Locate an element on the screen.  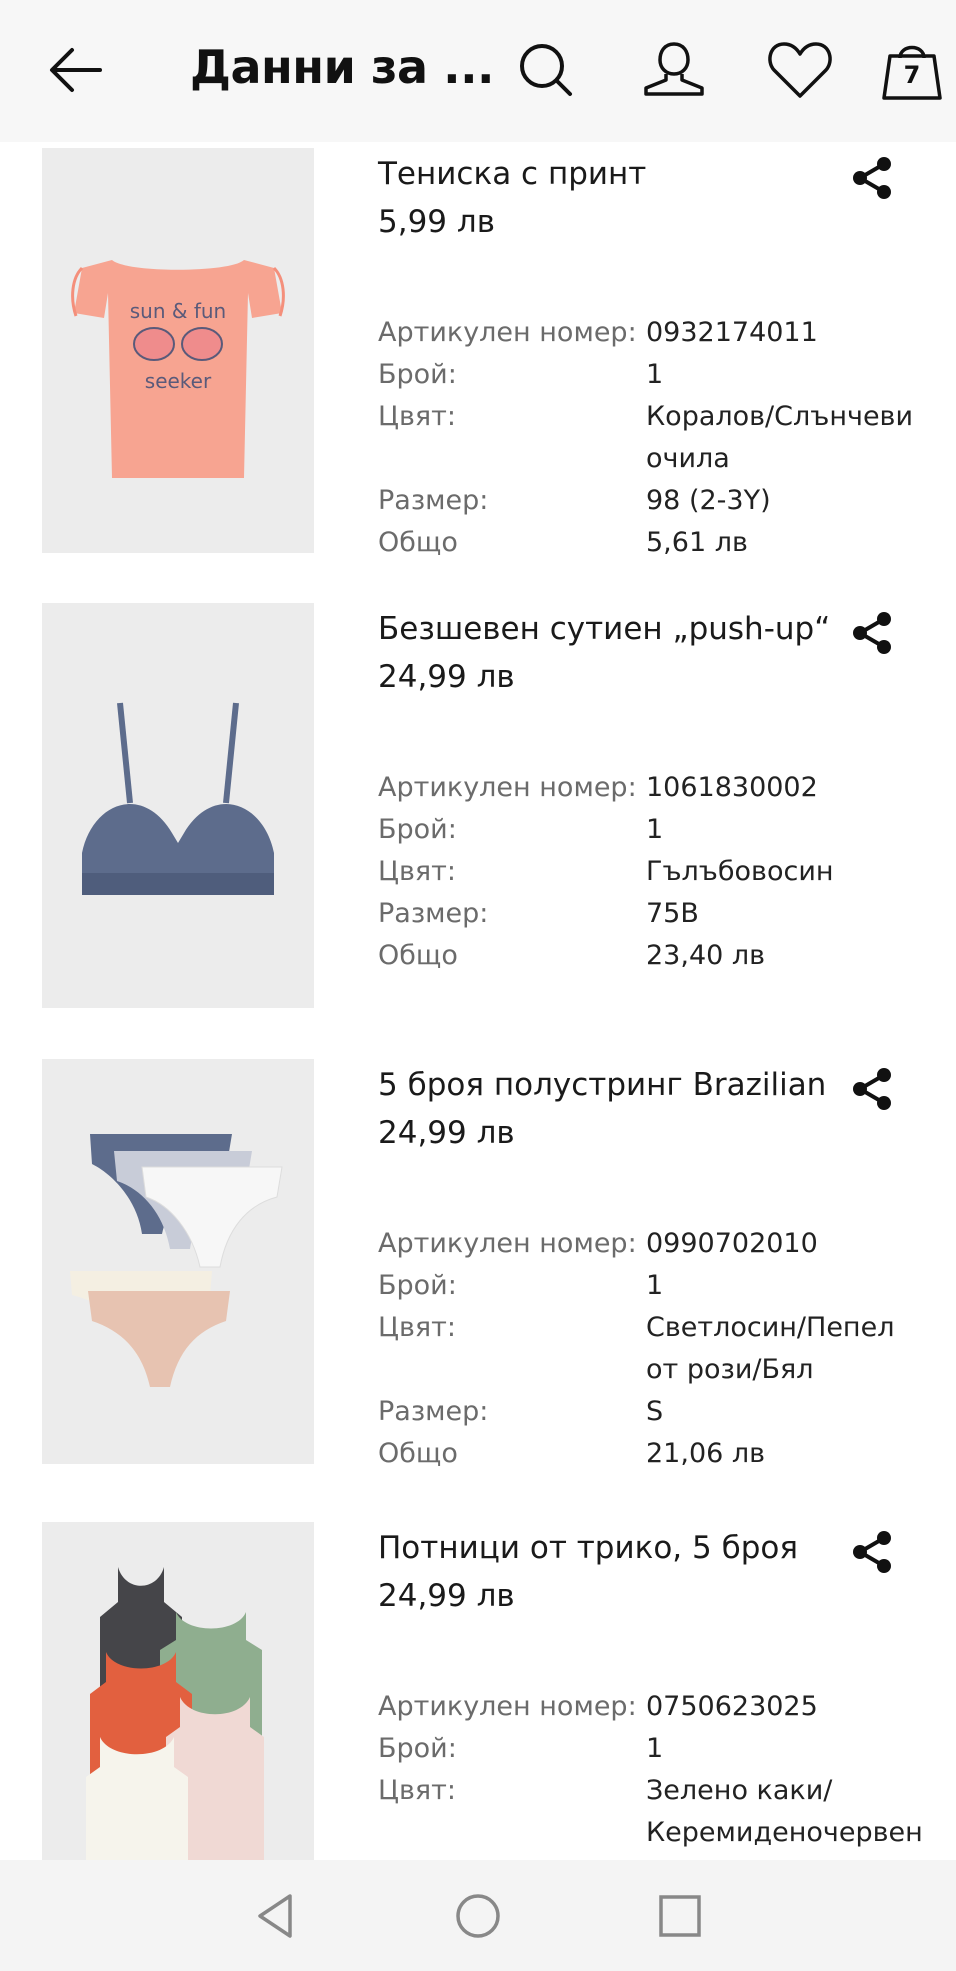
product-name: Потници от трико, 5 броя is located at coordinates (613, 1548).